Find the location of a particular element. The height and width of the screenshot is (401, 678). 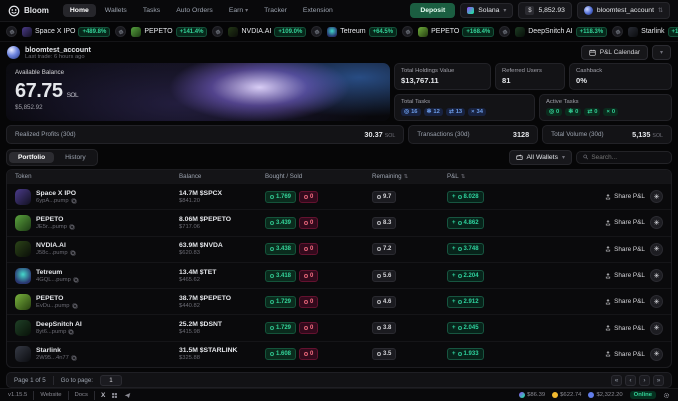

nav-item-auto-orders: Auto Orders is located at coordinates (194, 10).